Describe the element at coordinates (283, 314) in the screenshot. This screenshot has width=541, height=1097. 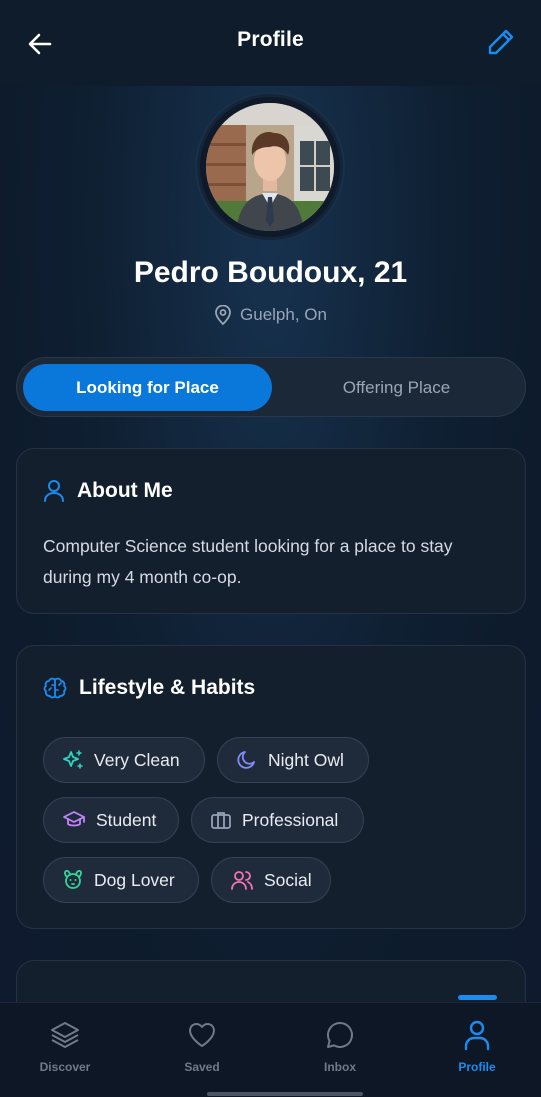
I see `location-text: Guelph, On` at that location.